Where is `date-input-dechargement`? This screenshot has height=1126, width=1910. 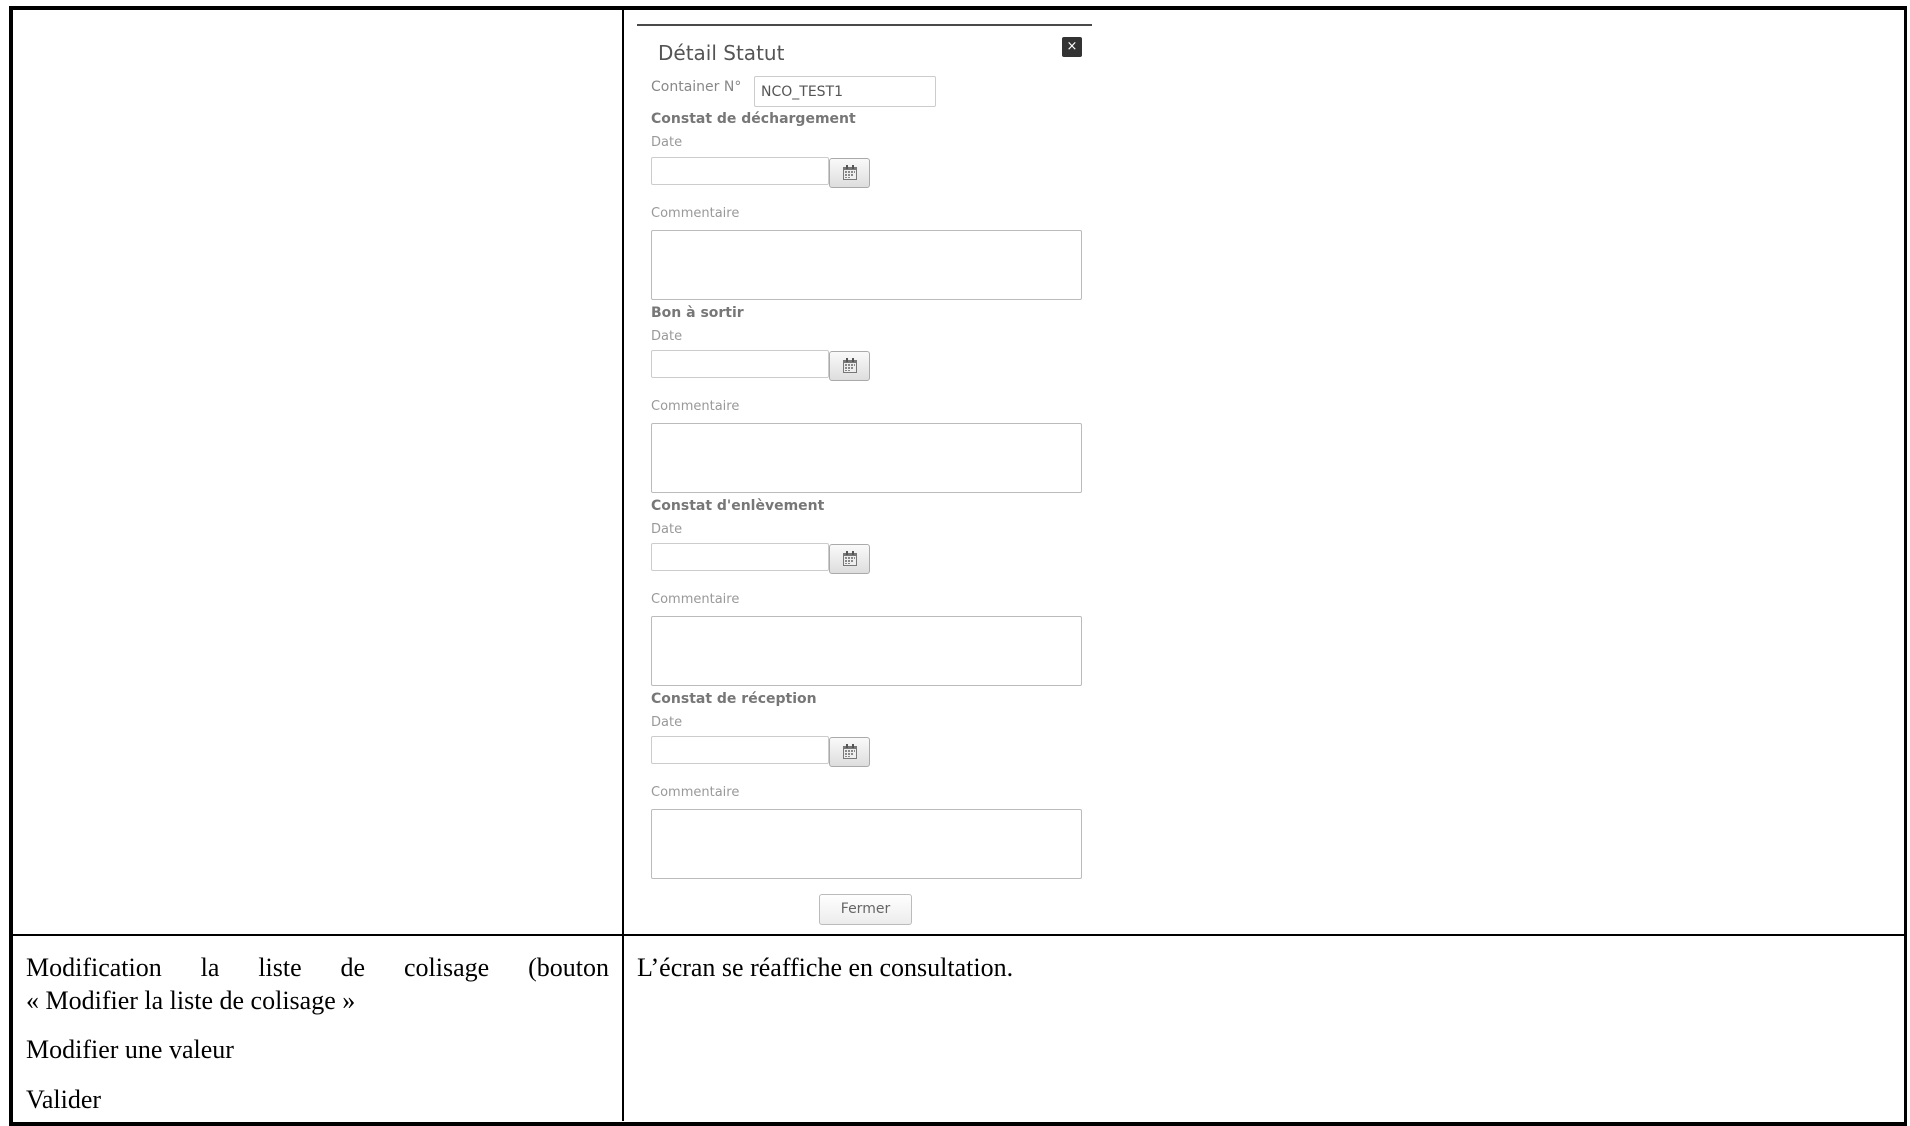 date-input-dechargement is located at coordinates (740, 171).